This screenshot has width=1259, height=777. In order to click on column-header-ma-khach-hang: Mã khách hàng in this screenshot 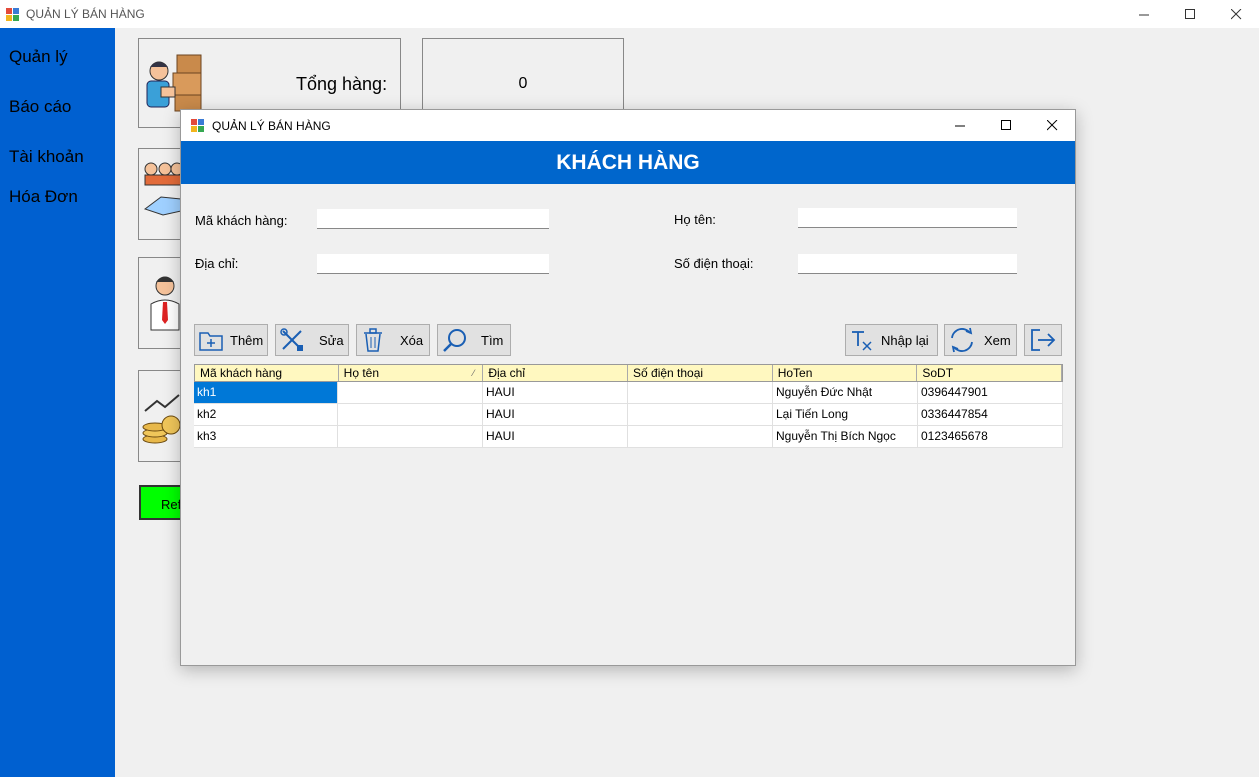, I will do `click(267, 373)`.